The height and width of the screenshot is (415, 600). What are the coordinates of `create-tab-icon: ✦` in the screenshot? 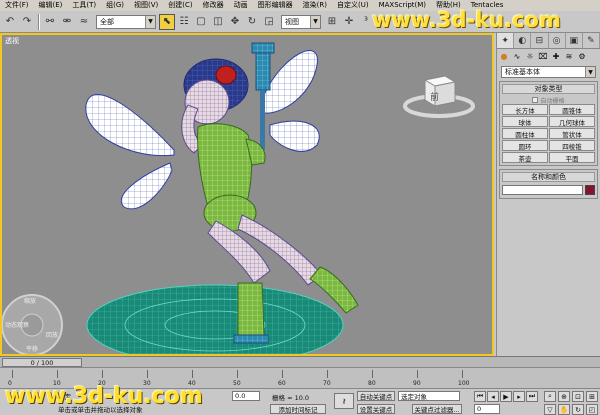 It's located at (506, 40).